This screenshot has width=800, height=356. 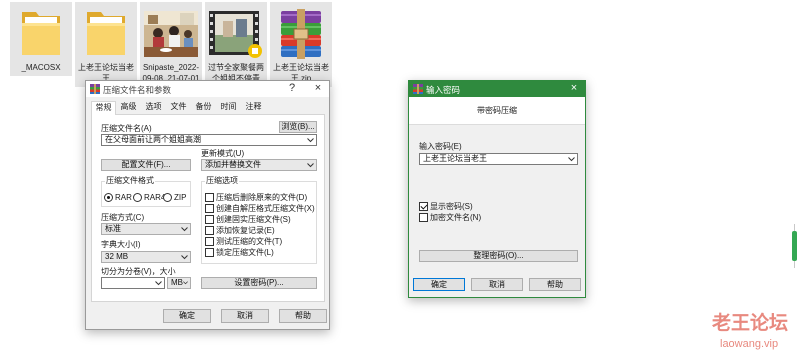 I want to click on update-mode-label: 更新模式(U), so click(x=223, y=153).